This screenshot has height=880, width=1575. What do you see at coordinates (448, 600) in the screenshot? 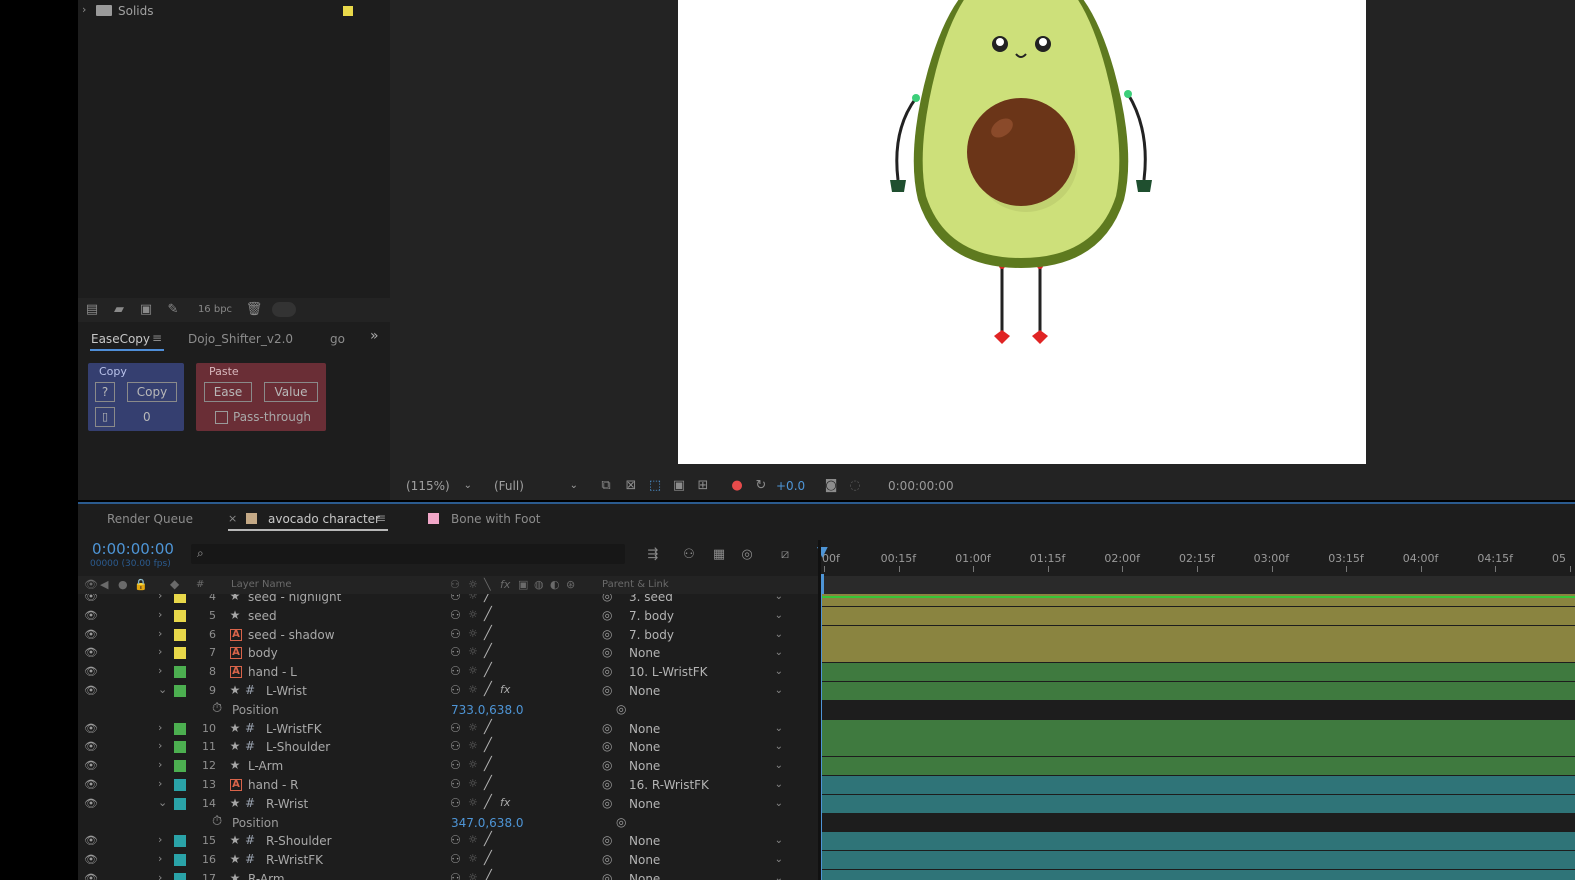
I see `layer-row: 👁 › 4 ★ seed - highlight ⚇ ☼ ╱ ◎ 3. seed ⌄` at bounding box center [448, 600].